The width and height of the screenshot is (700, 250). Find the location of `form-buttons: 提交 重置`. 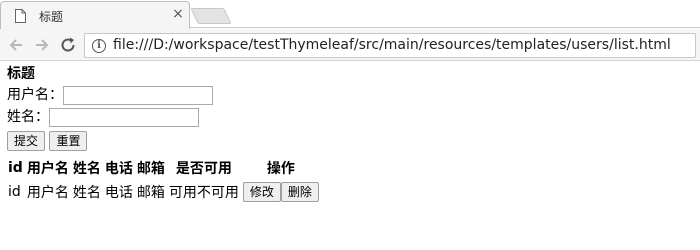

form-buttons: 提交 重置 is located at coordinates (352, 142).